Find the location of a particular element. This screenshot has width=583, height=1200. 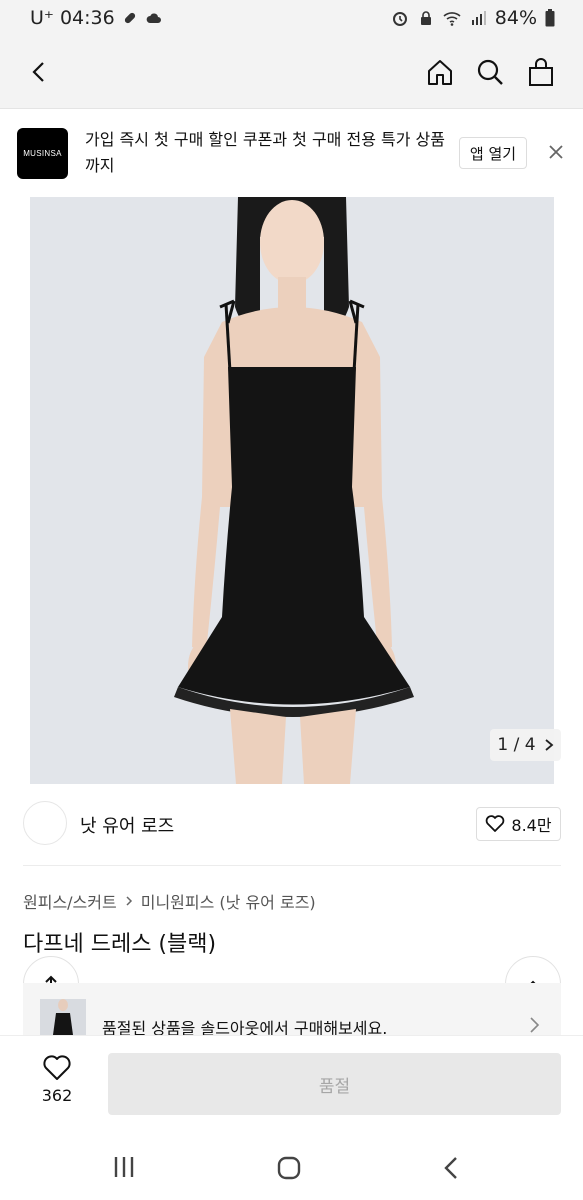

wishlist-button: 362 is located at coordinates (57, 1079).